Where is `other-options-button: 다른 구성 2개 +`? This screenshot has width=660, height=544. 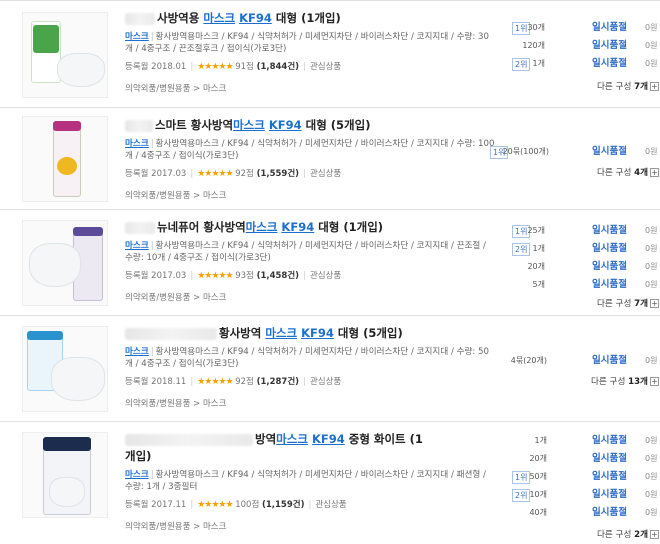
other-options-button: 다른 구성 2개 + is located at coordinates (628, 534).